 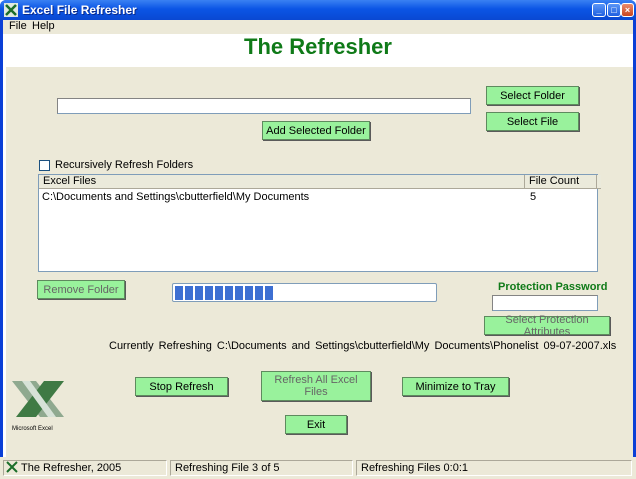 What do you see at coordinates (124, 165) in the screenshot?
I see `recursive-label: Recursively Refresh Folders` at bounding box center [124, 165].